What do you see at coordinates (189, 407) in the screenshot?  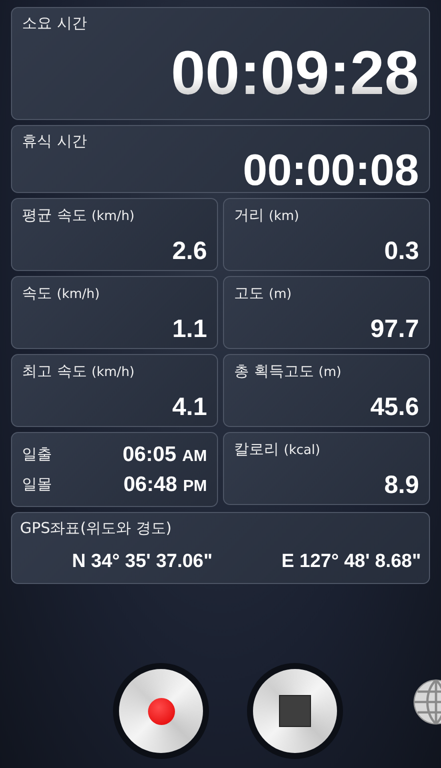 I see `metric-value: 4.1` at bounding box center [189, 407].